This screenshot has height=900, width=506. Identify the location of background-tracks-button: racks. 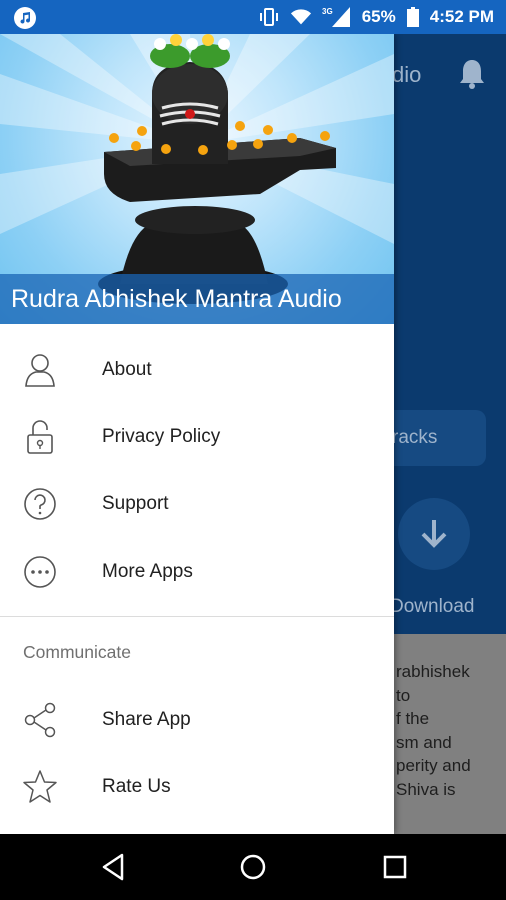
(433, 438).